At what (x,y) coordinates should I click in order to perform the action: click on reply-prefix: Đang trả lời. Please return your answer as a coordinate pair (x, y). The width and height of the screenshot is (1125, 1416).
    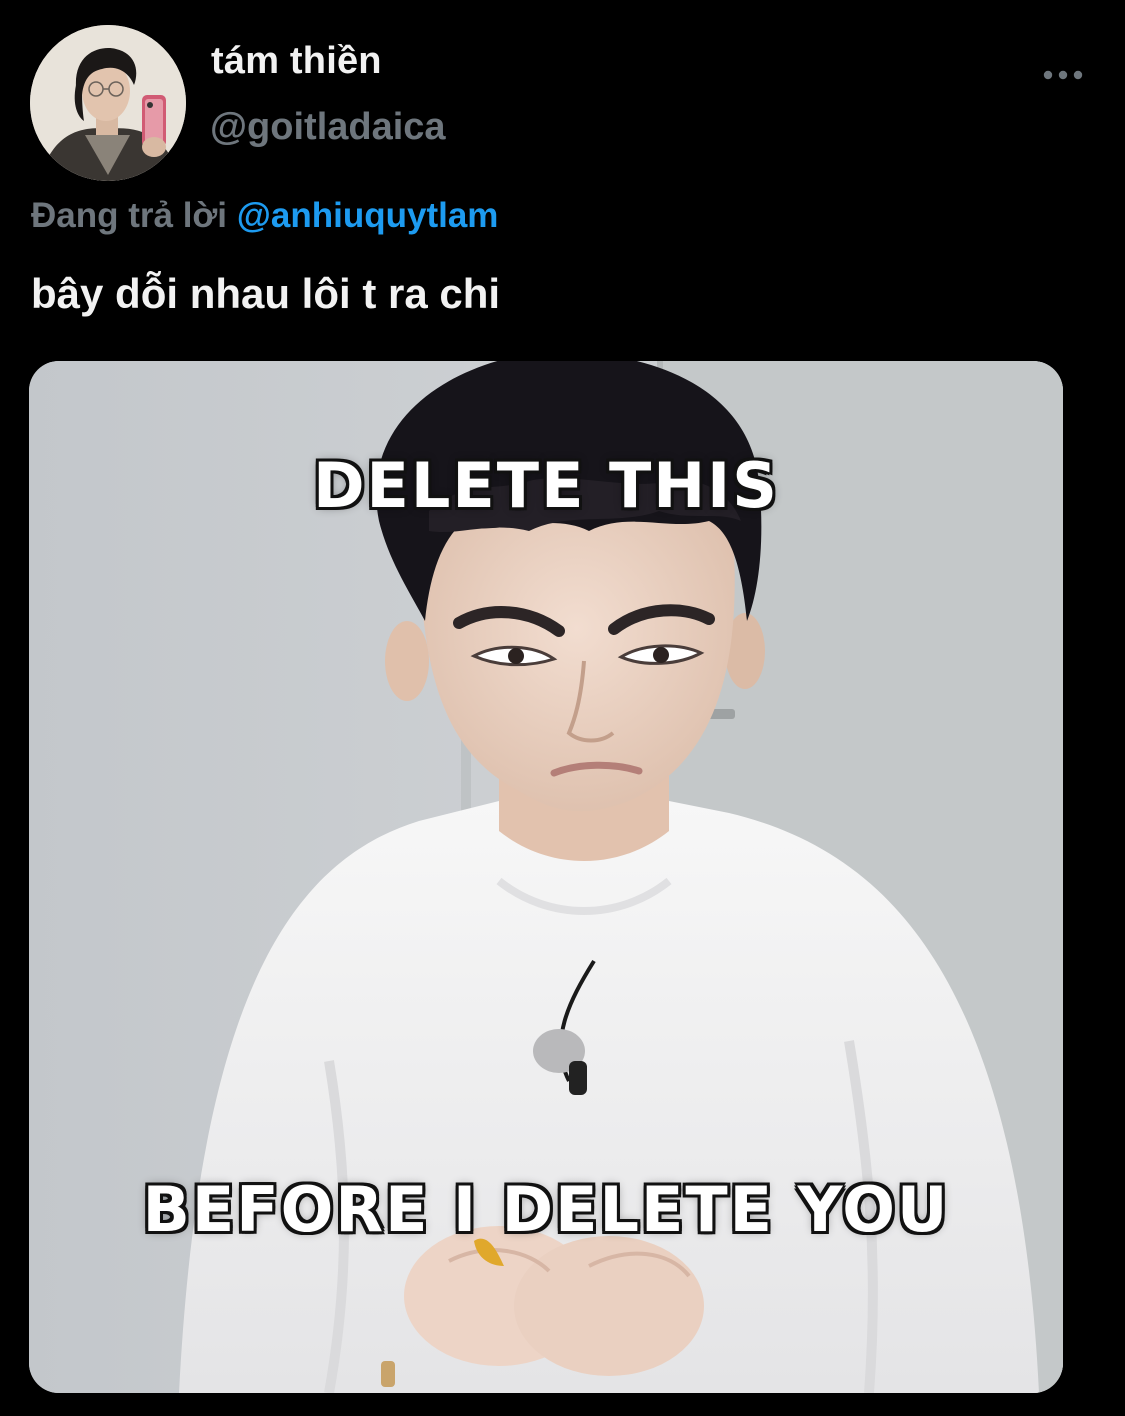
    Looking at the image, I should click on (129, 215).